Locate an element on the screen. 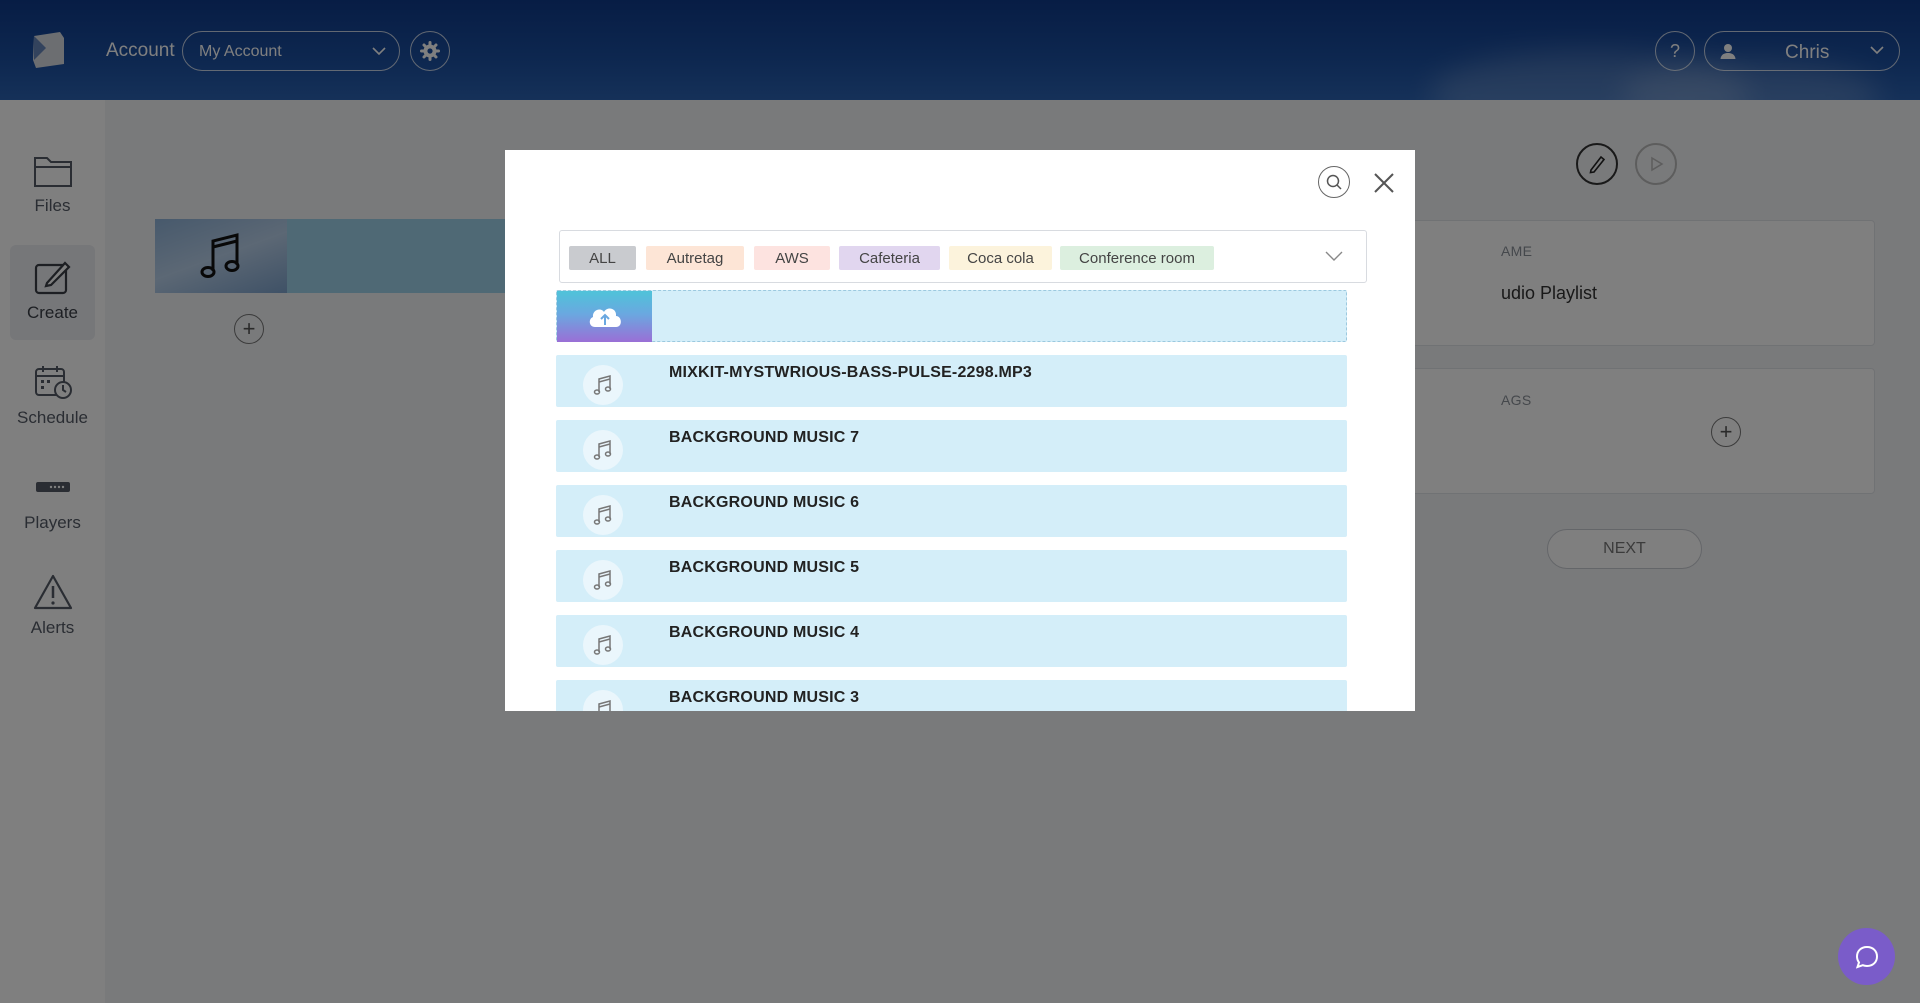 This screenshot has width=1920, height=1003. tag-cafeteria: Cafeteria is located at coordinates (889, 258).